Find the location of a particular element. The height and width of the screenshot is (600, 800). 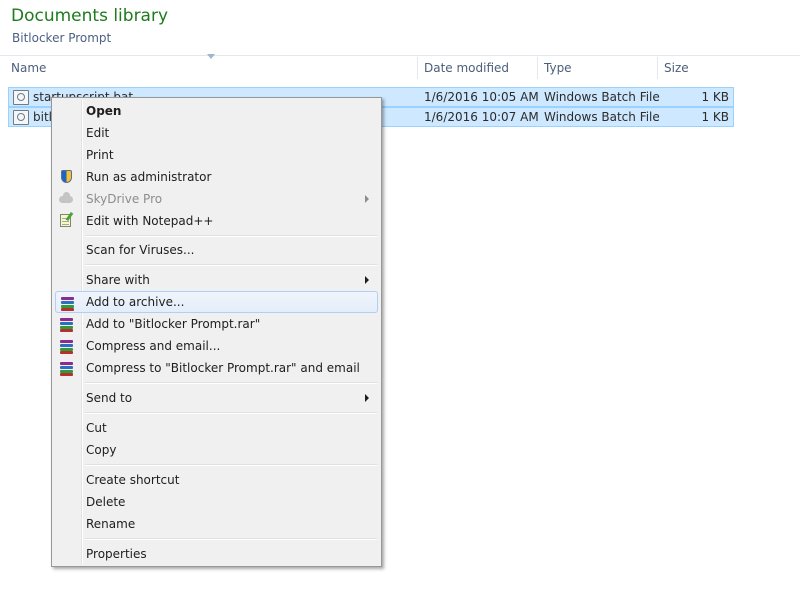

uac-shield-icon is located at coordinates (66, 177).